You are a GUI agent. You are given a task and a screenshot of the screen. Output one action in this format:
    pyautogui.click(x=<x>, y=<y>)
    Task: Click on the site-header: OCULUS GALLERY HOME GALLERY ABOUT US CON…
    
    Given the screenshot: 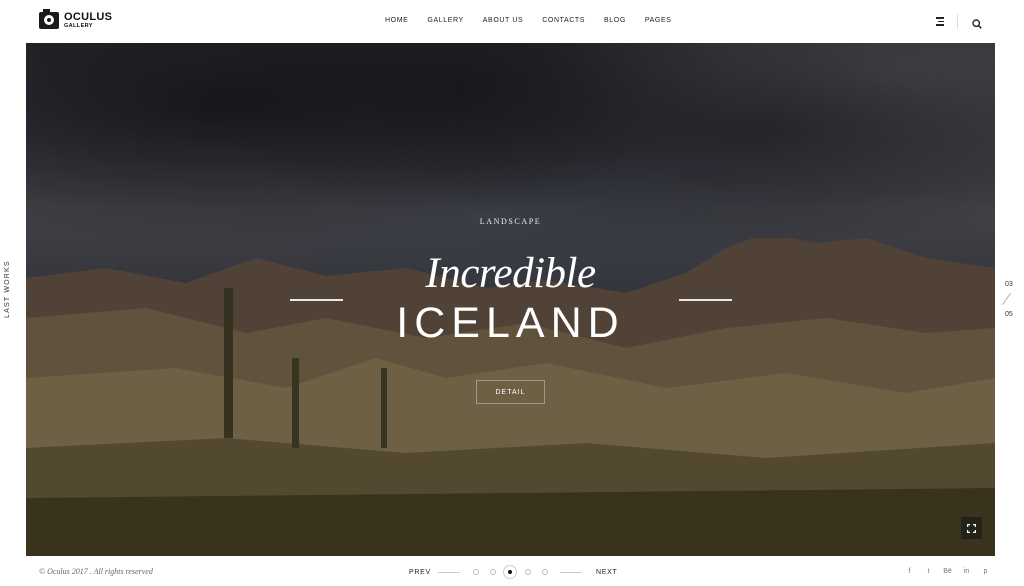 What is the action you would take?
    pyautogui.click(x=512, y=21)
    